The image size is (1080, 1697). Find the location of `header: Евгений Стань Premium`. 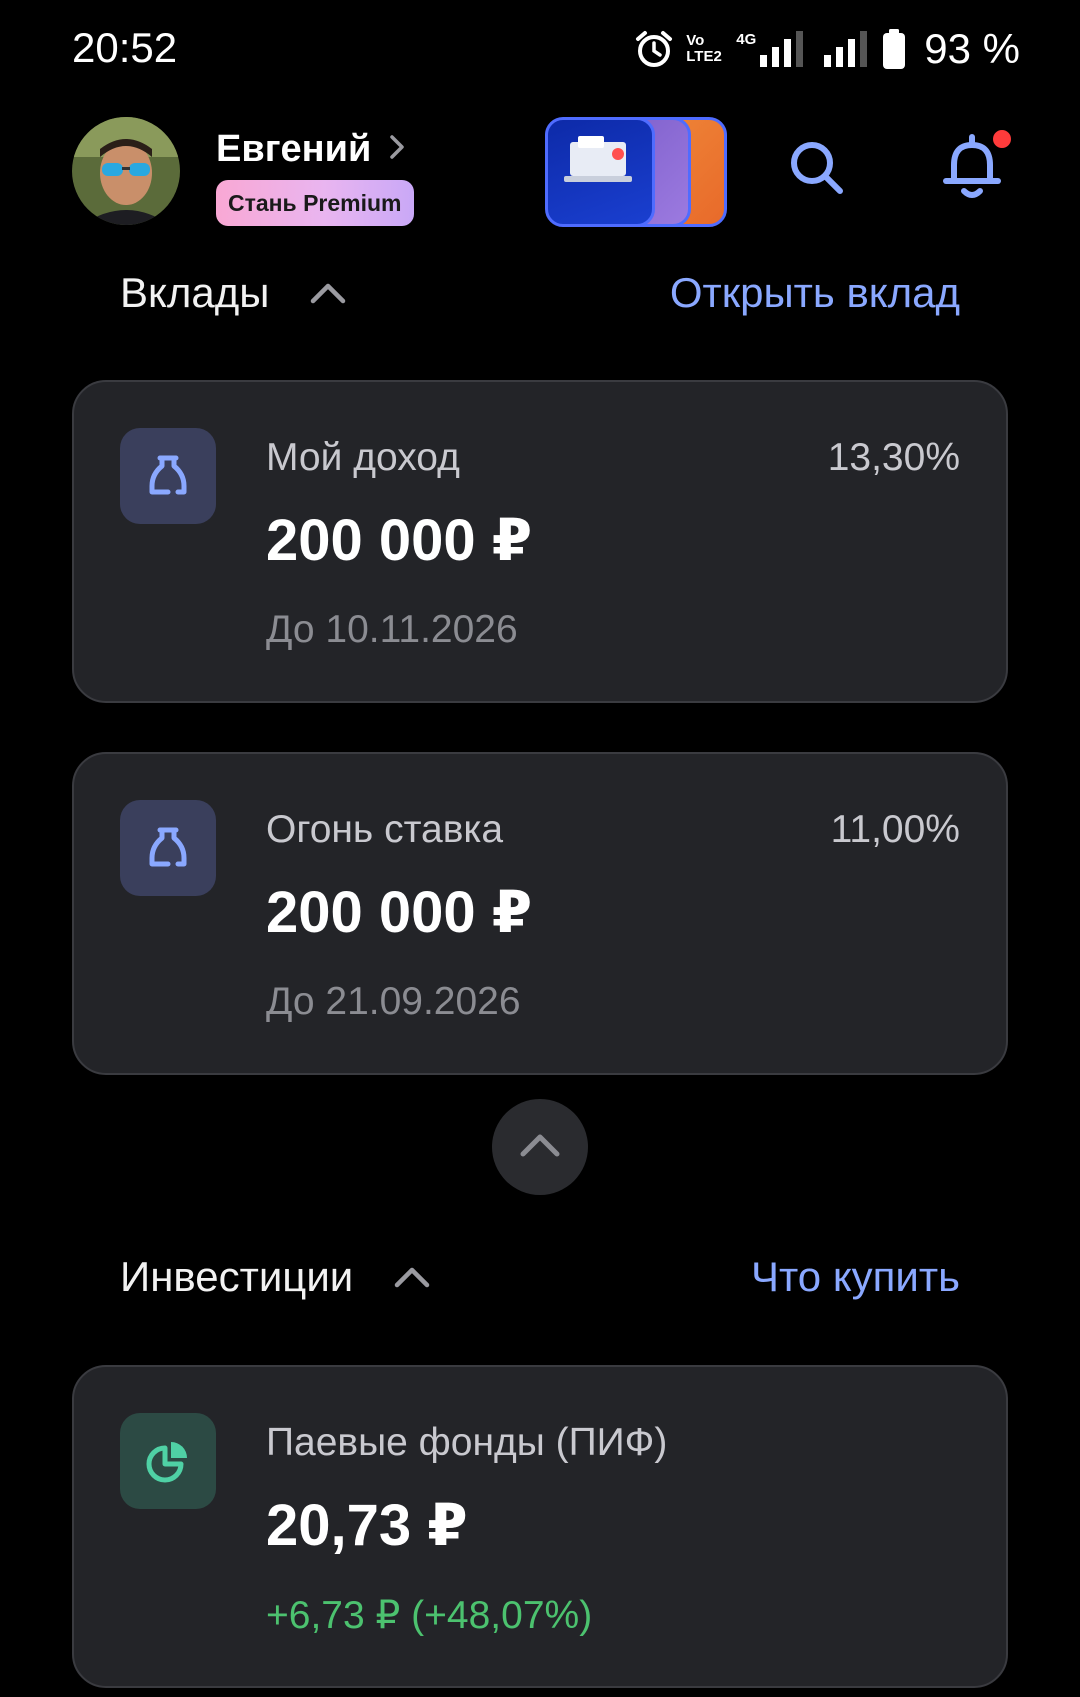

header: Евгений Стань Premium is located at coordinates (540, 172).